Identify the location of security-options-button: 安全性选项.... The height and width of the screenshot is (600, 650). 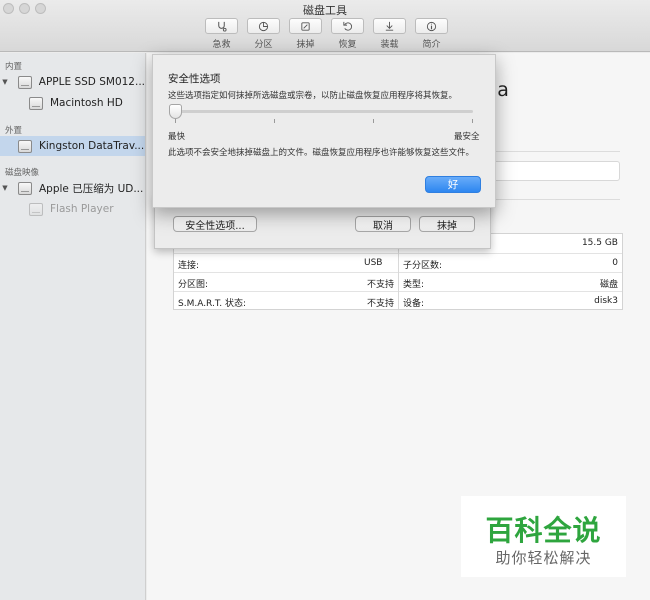
(215, 224).